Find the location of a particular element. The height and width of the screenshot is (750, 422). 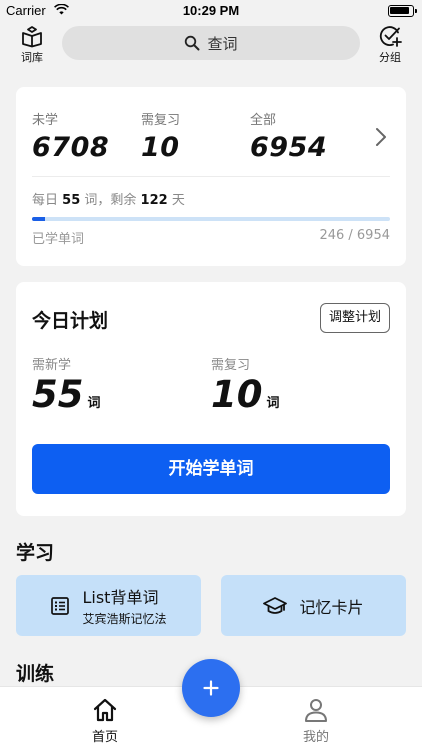

unlearned-value: 6708 is located at coordinates (71, 147).